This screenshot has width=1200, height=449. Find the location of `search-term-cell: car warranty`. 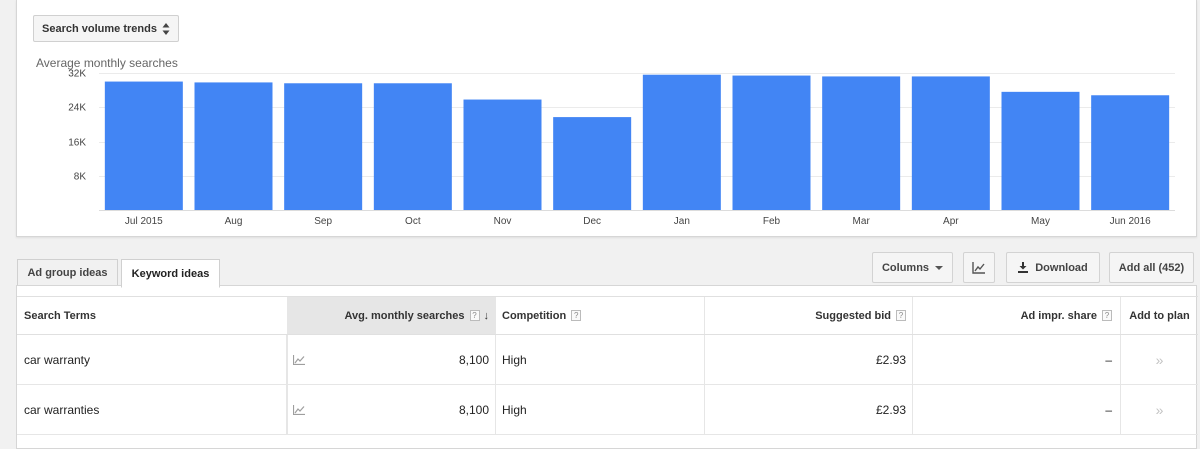

search-term-cell: car warranty is located at coordinates (152, 359).